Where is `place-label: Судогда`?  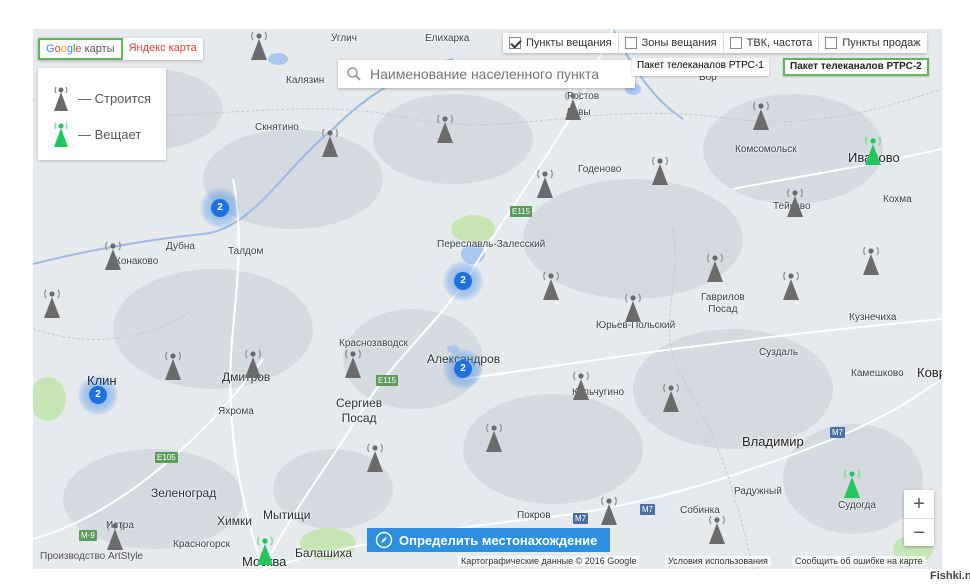
place-label: Судогда is located at coordinates (857, 505).